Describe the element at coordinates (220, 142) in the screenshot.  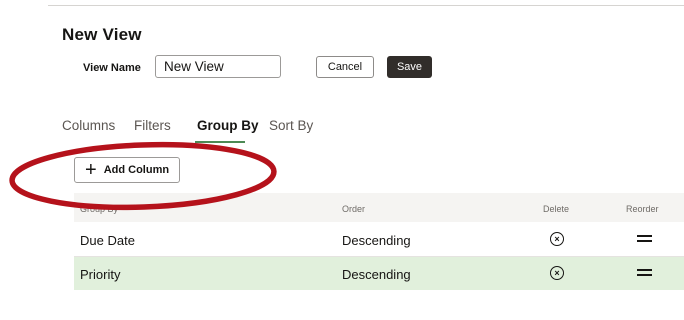
I see `active-tab-indicator` at that location.